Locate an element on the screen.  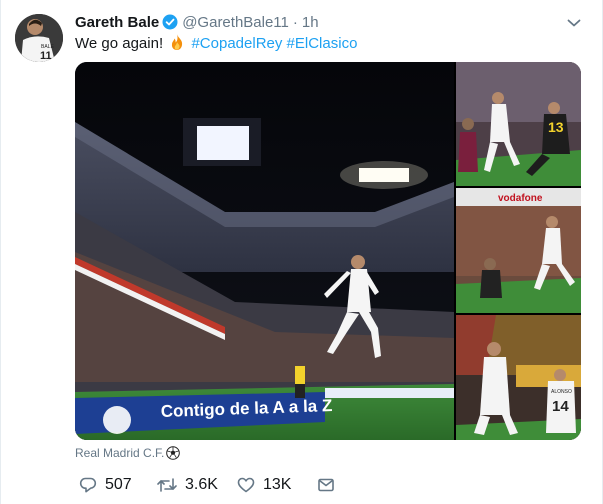
tweet-header: Gareth Bale @GarethBale11 · 1h is located at coordinates (197, 22).